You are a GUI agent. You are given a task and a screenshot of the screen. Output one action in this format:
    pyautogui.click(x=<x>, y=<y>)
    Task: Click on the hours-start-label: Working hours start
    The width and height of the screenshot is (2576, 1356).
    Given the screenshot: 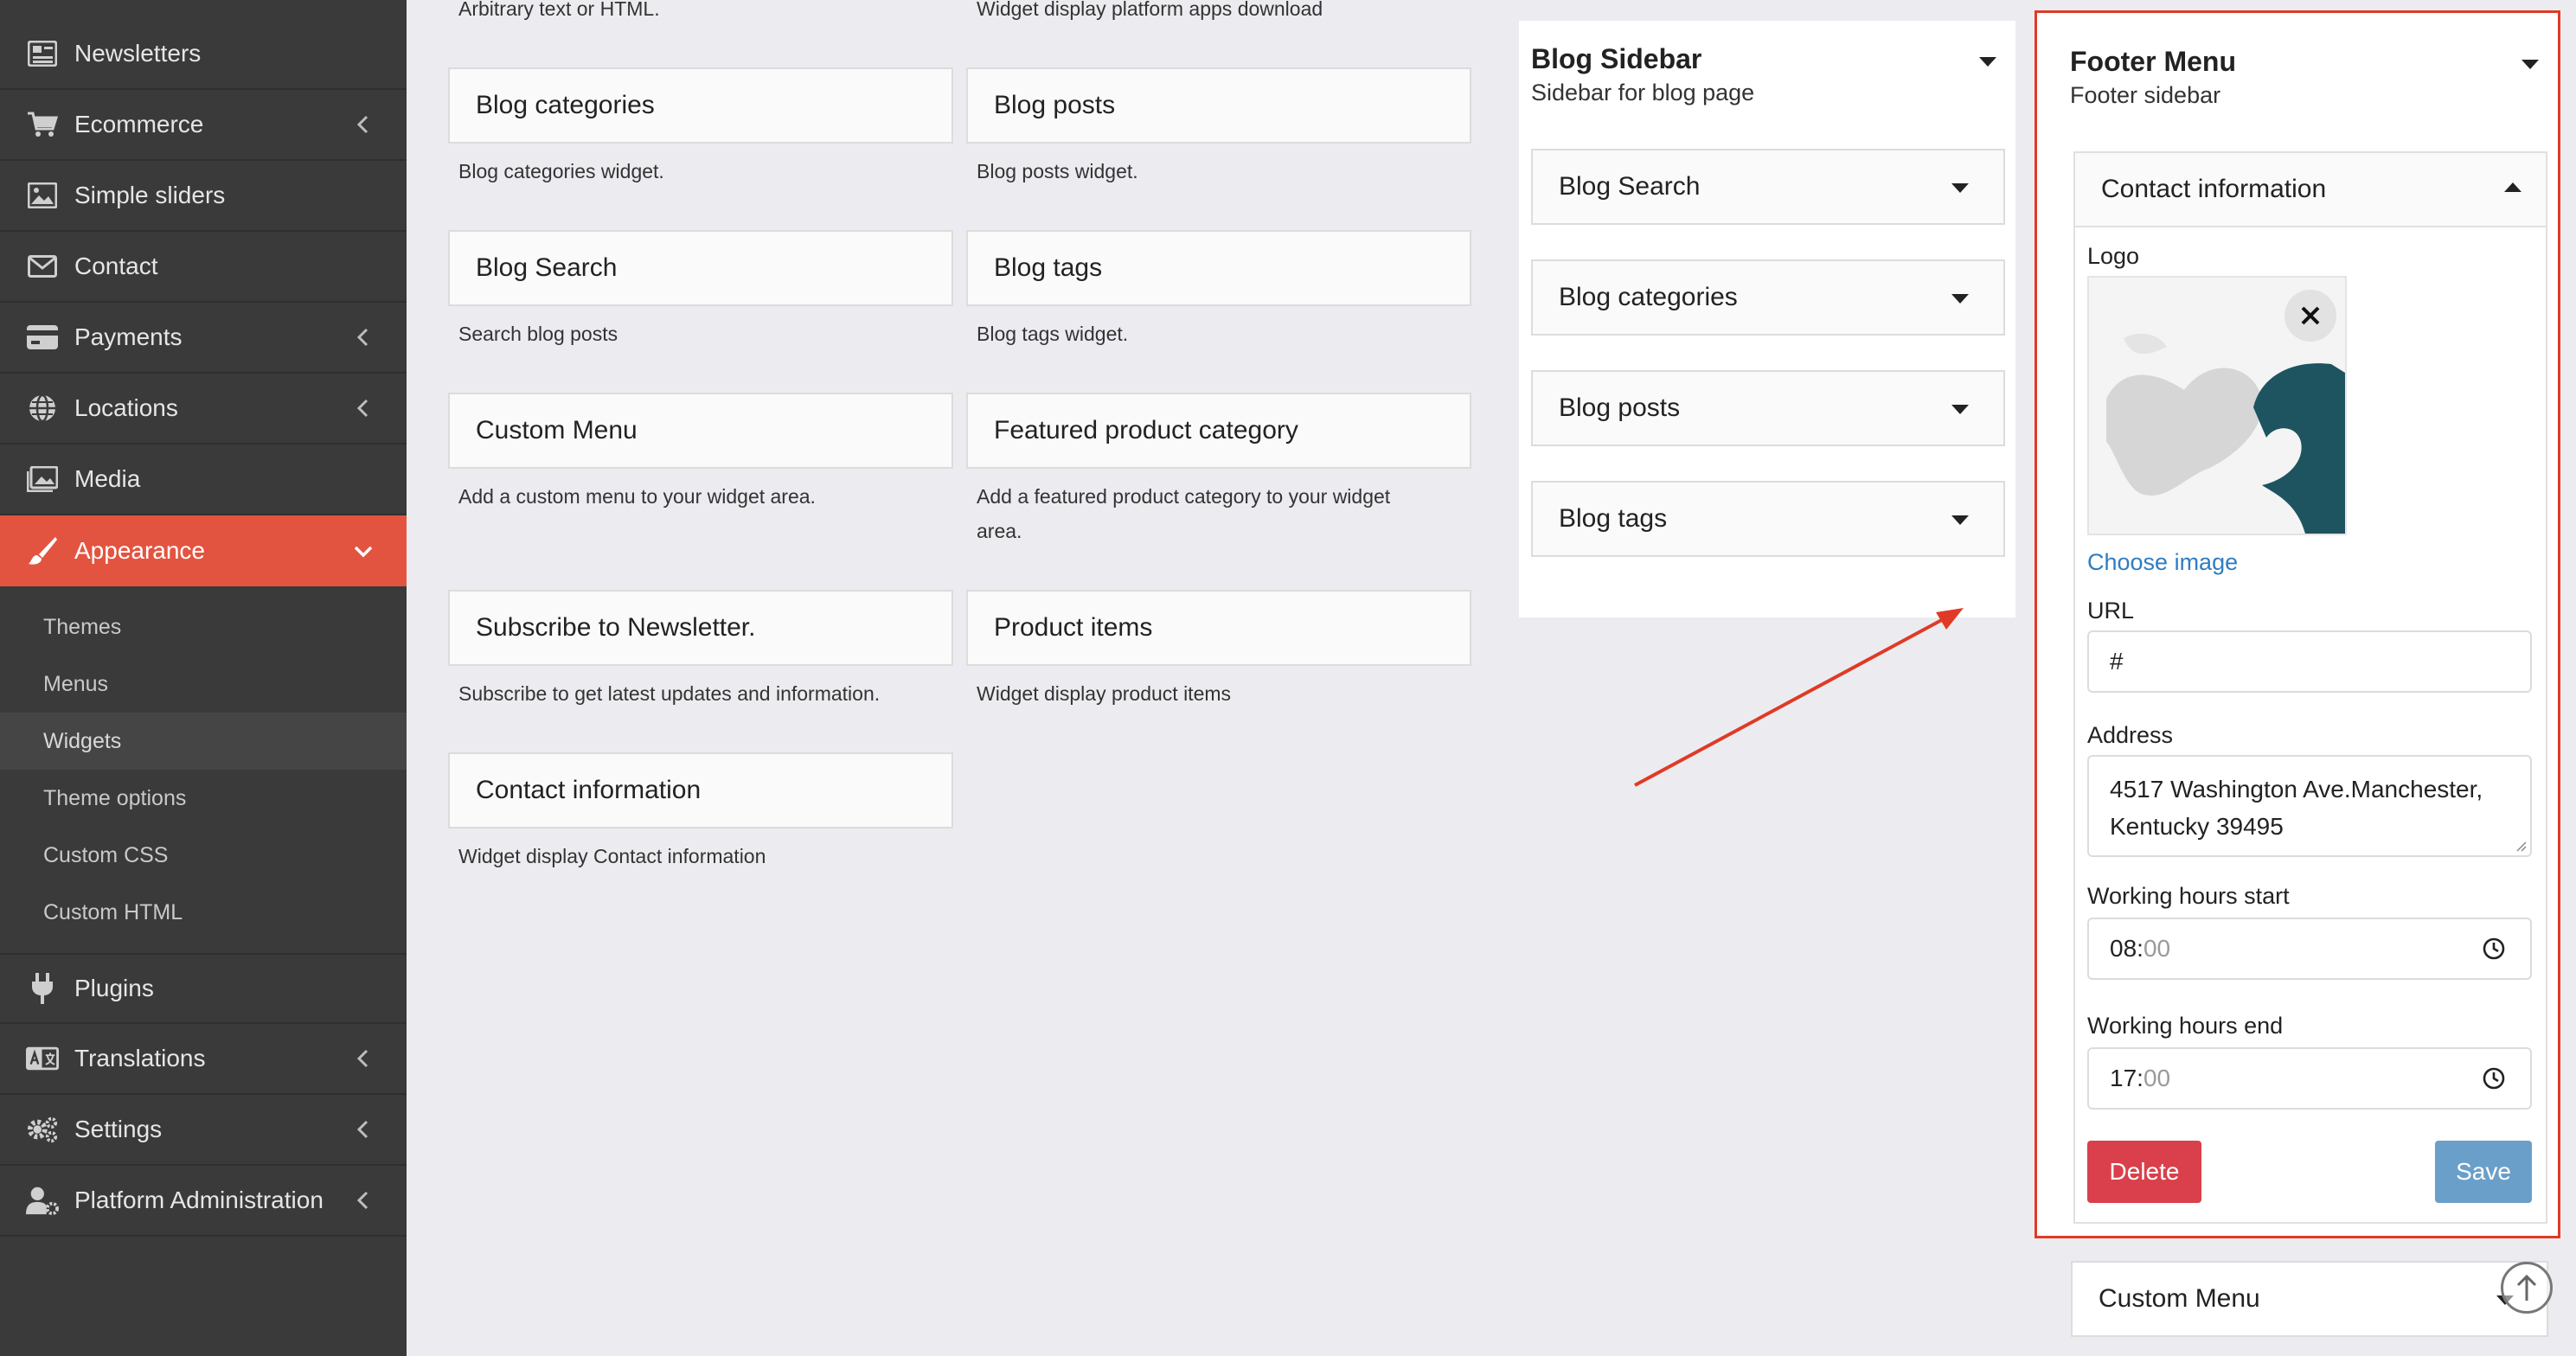 What is the action you would take?
    pyautogui.click(x=2188, y=896)
    